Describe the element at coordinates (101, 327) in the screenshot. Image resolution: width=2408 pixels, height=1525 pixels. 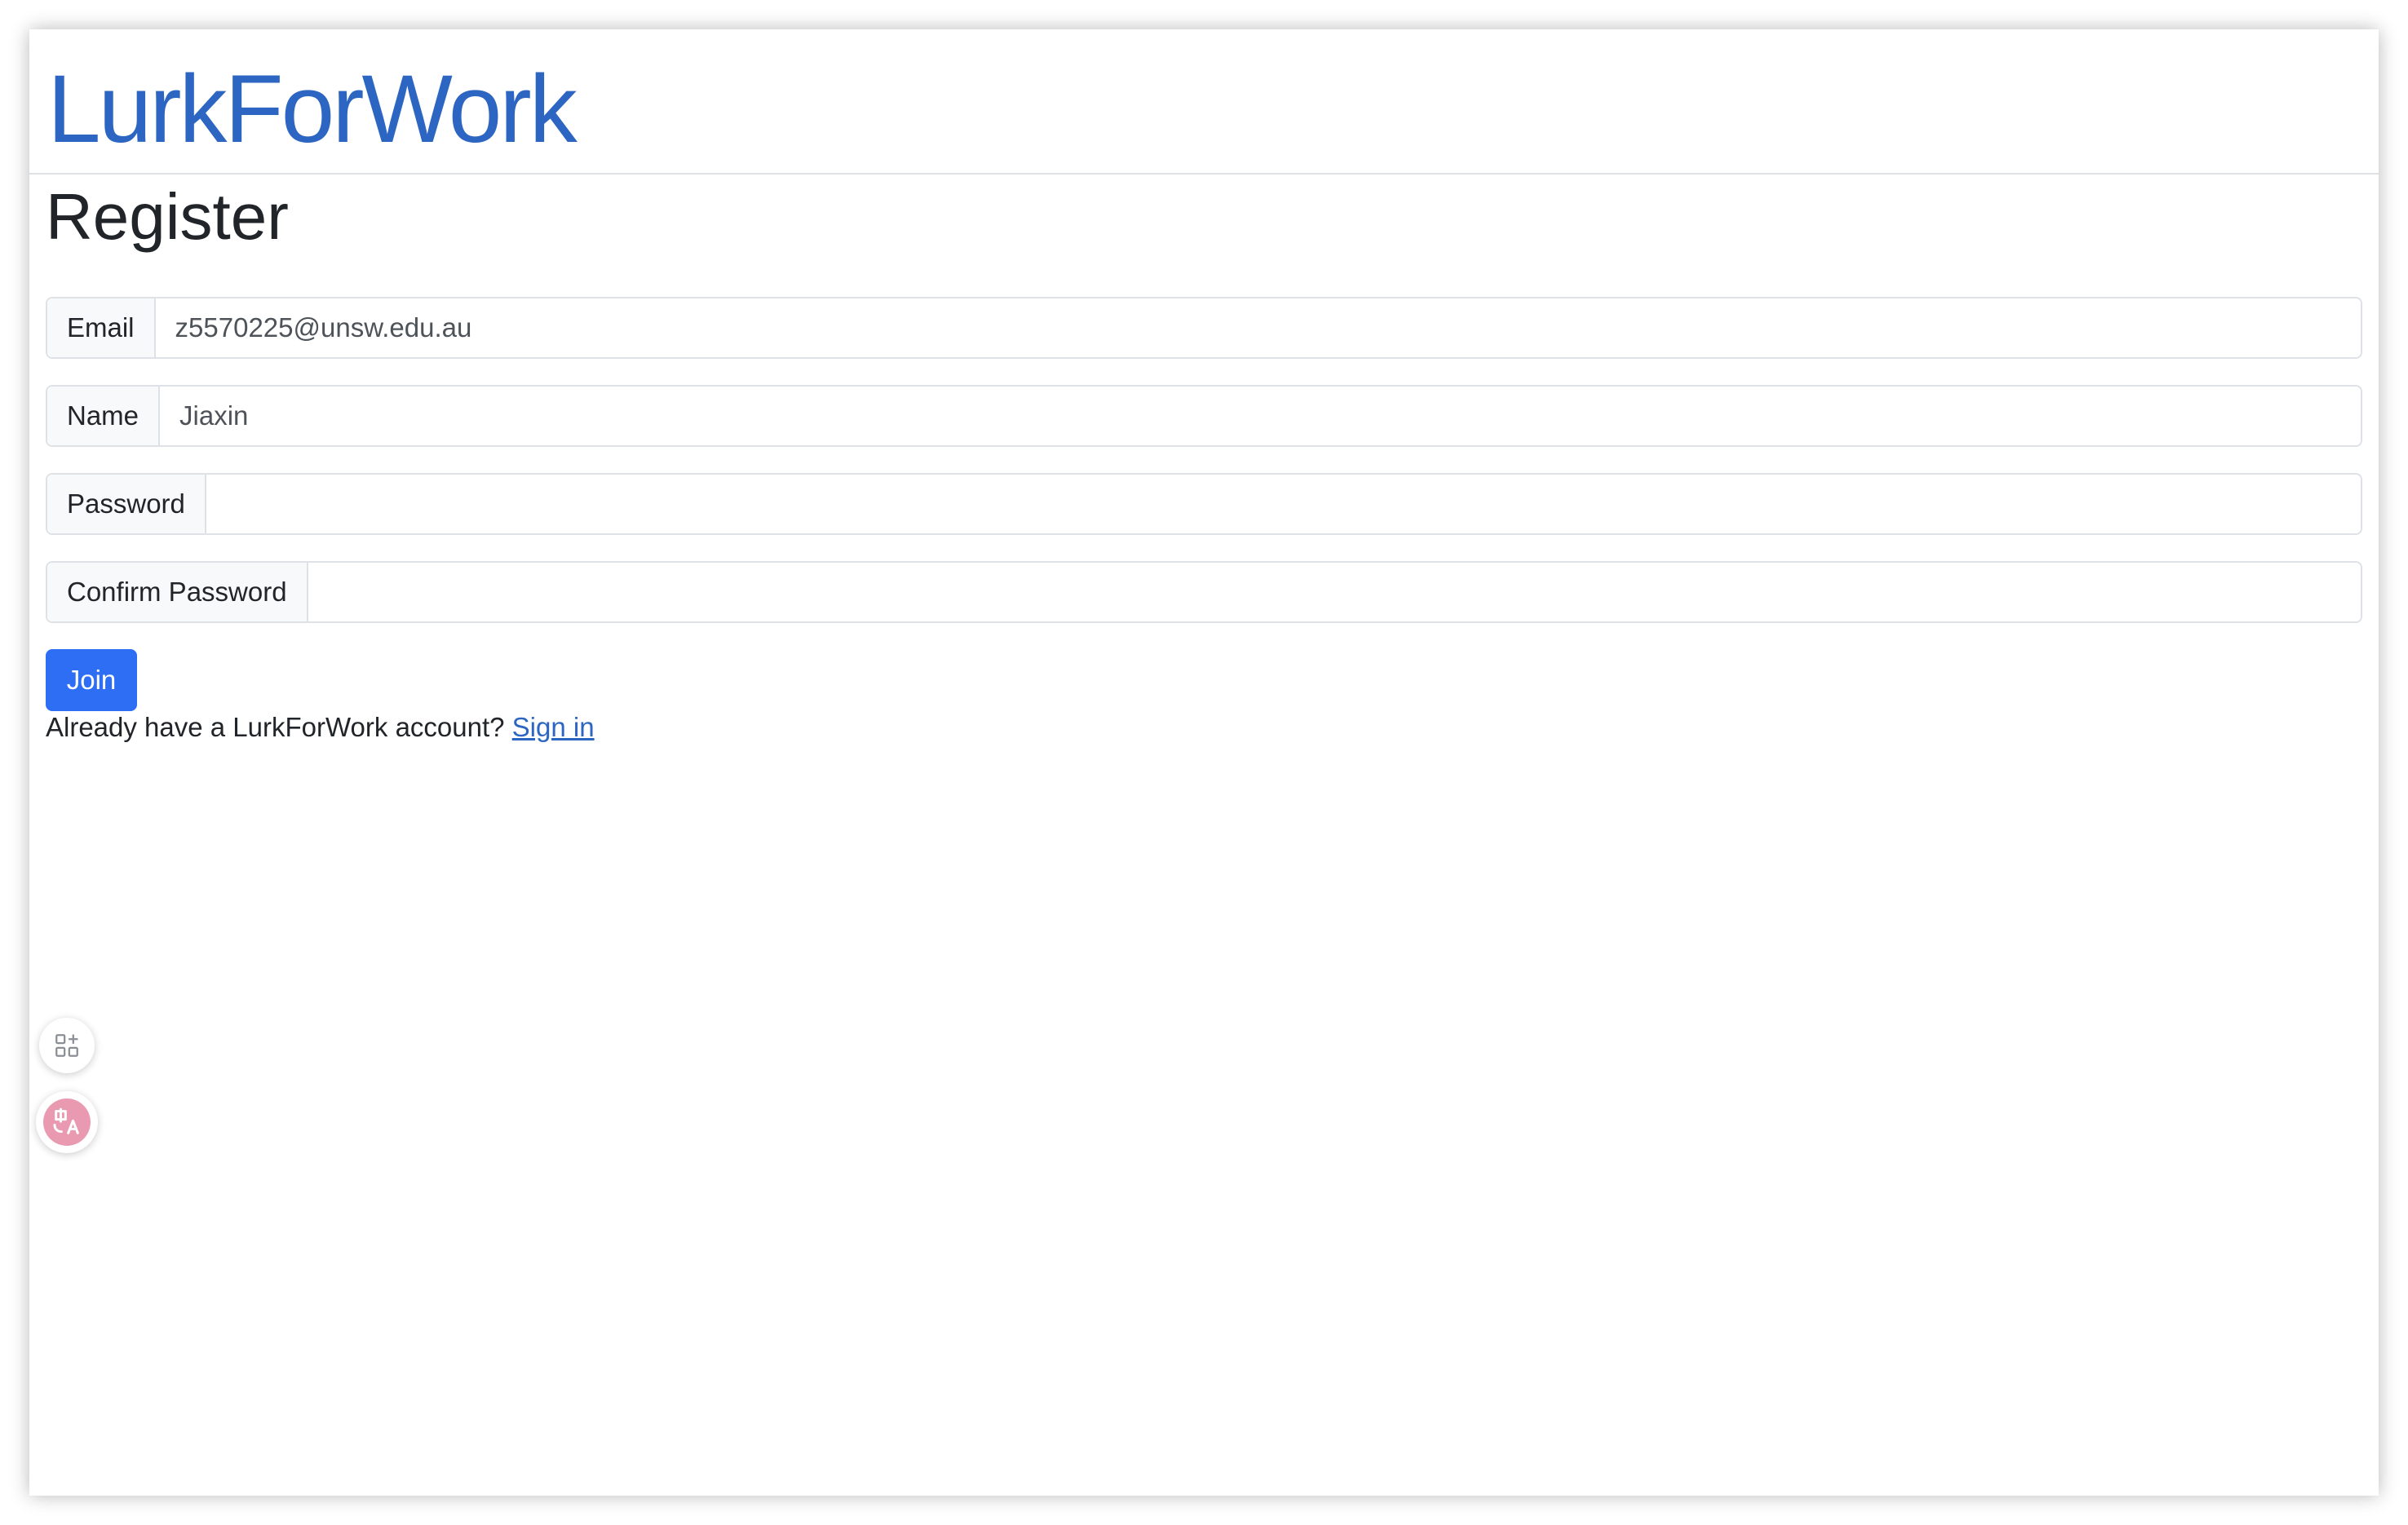
I see `email-label: Email` at that location.